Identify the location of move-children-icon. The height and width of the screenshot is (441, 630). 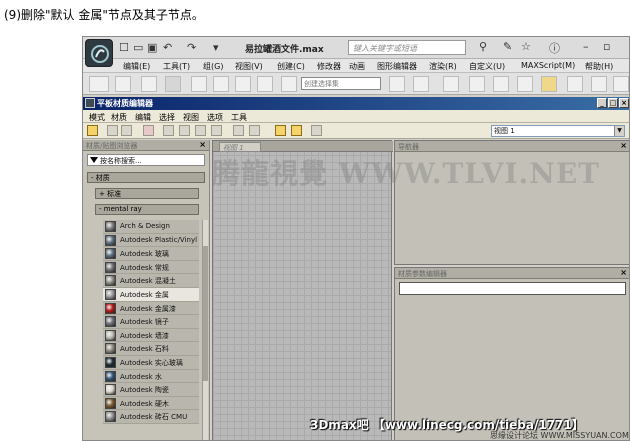
(168, 130).